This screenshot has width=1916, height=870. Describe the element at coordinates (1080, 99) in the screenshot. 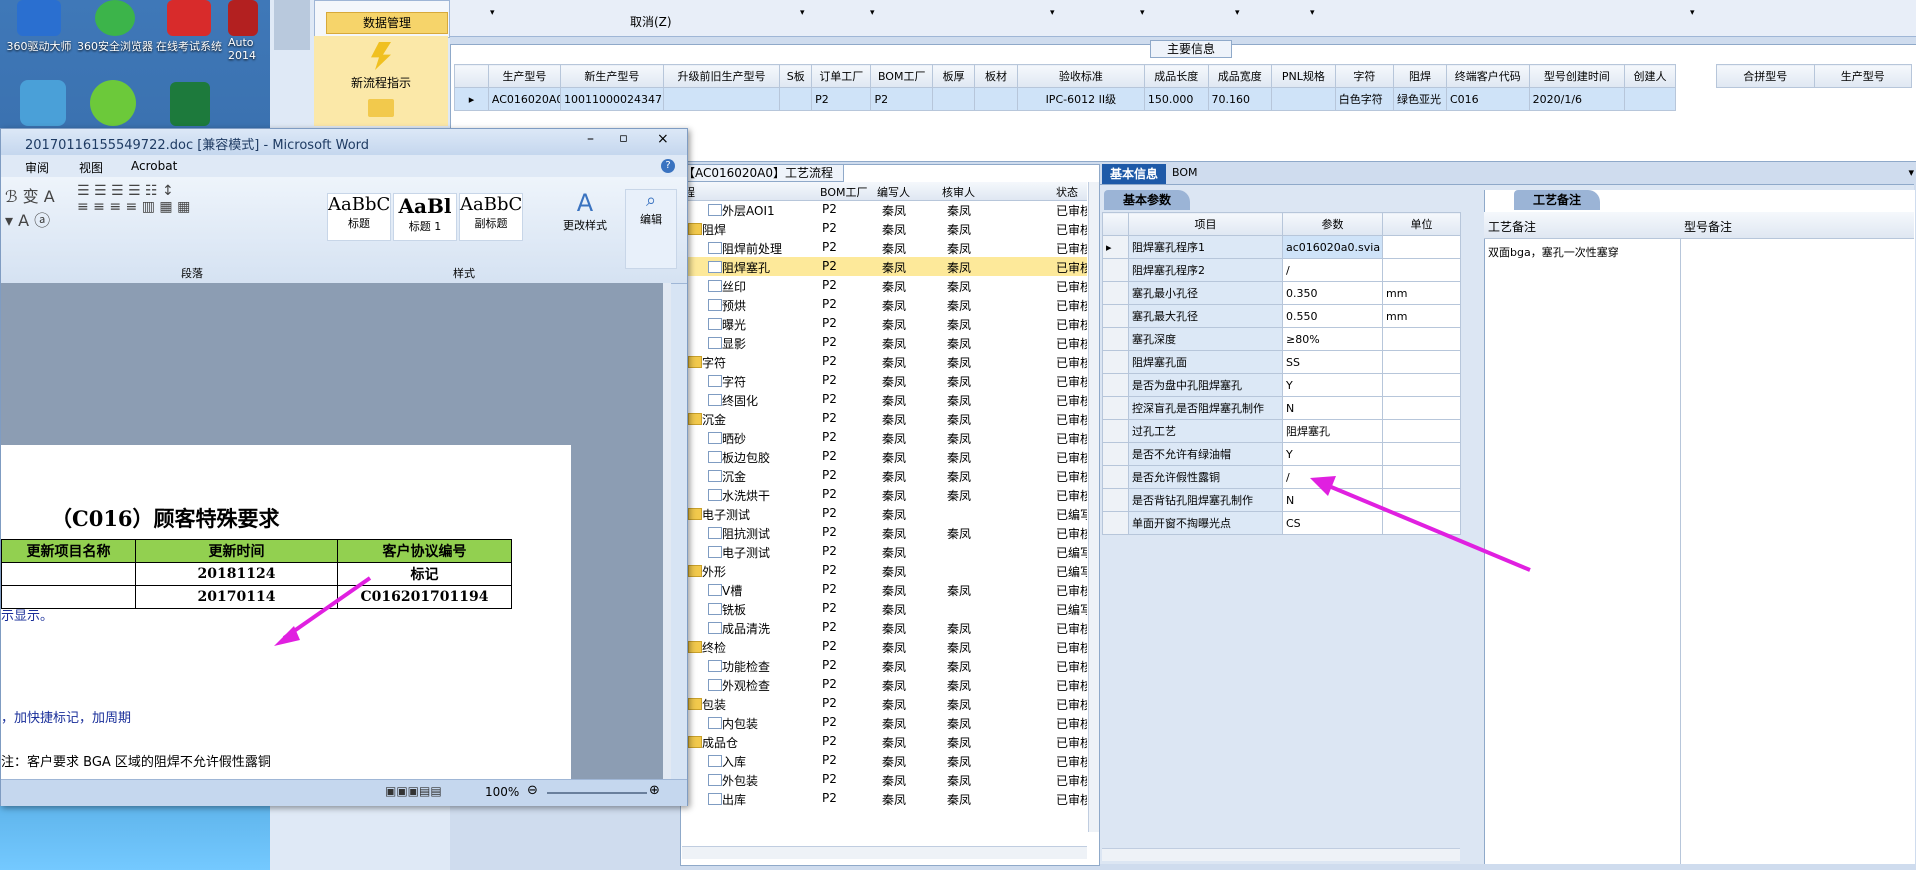

I see `table-cell: IPC-6012 II级` at that location.